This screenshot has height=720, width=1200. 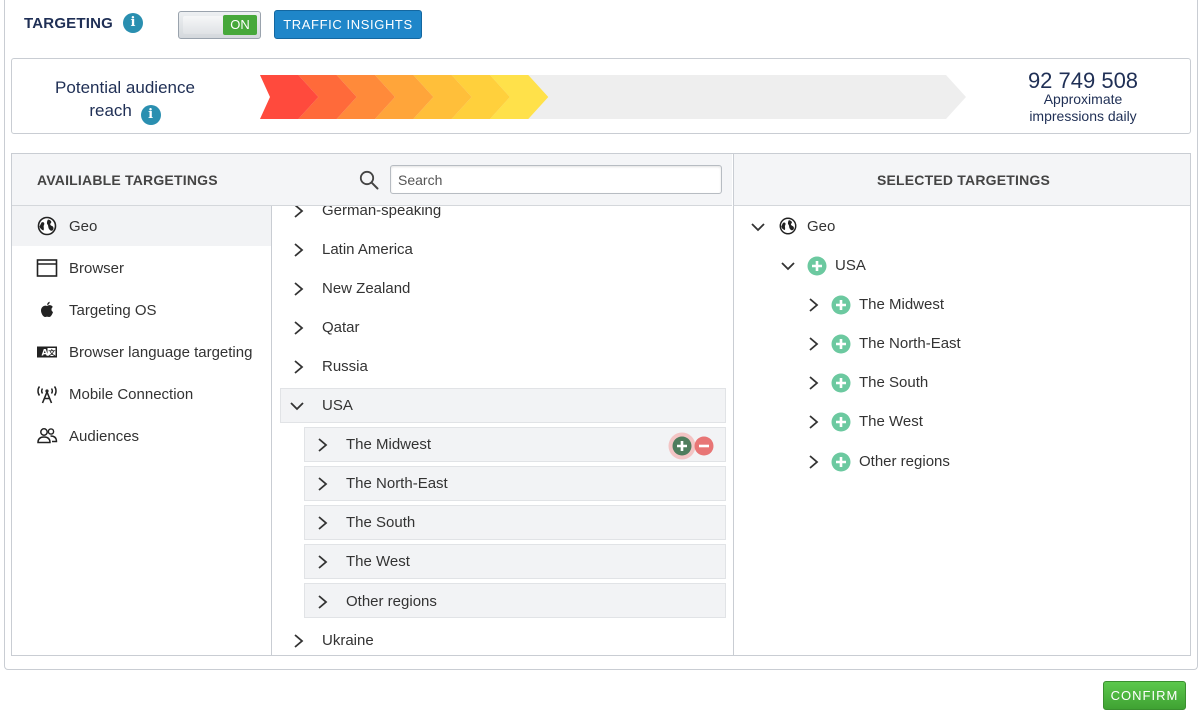 I want to click on selected-region-label: The North-East, so click(x=910, y=343).